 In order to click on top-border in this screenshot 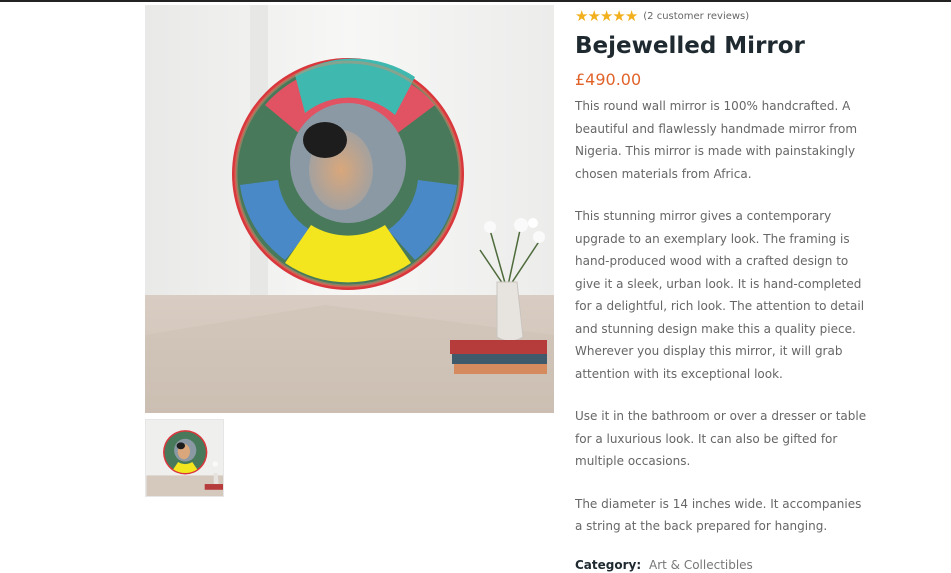, I will do `click(475, 1)`.